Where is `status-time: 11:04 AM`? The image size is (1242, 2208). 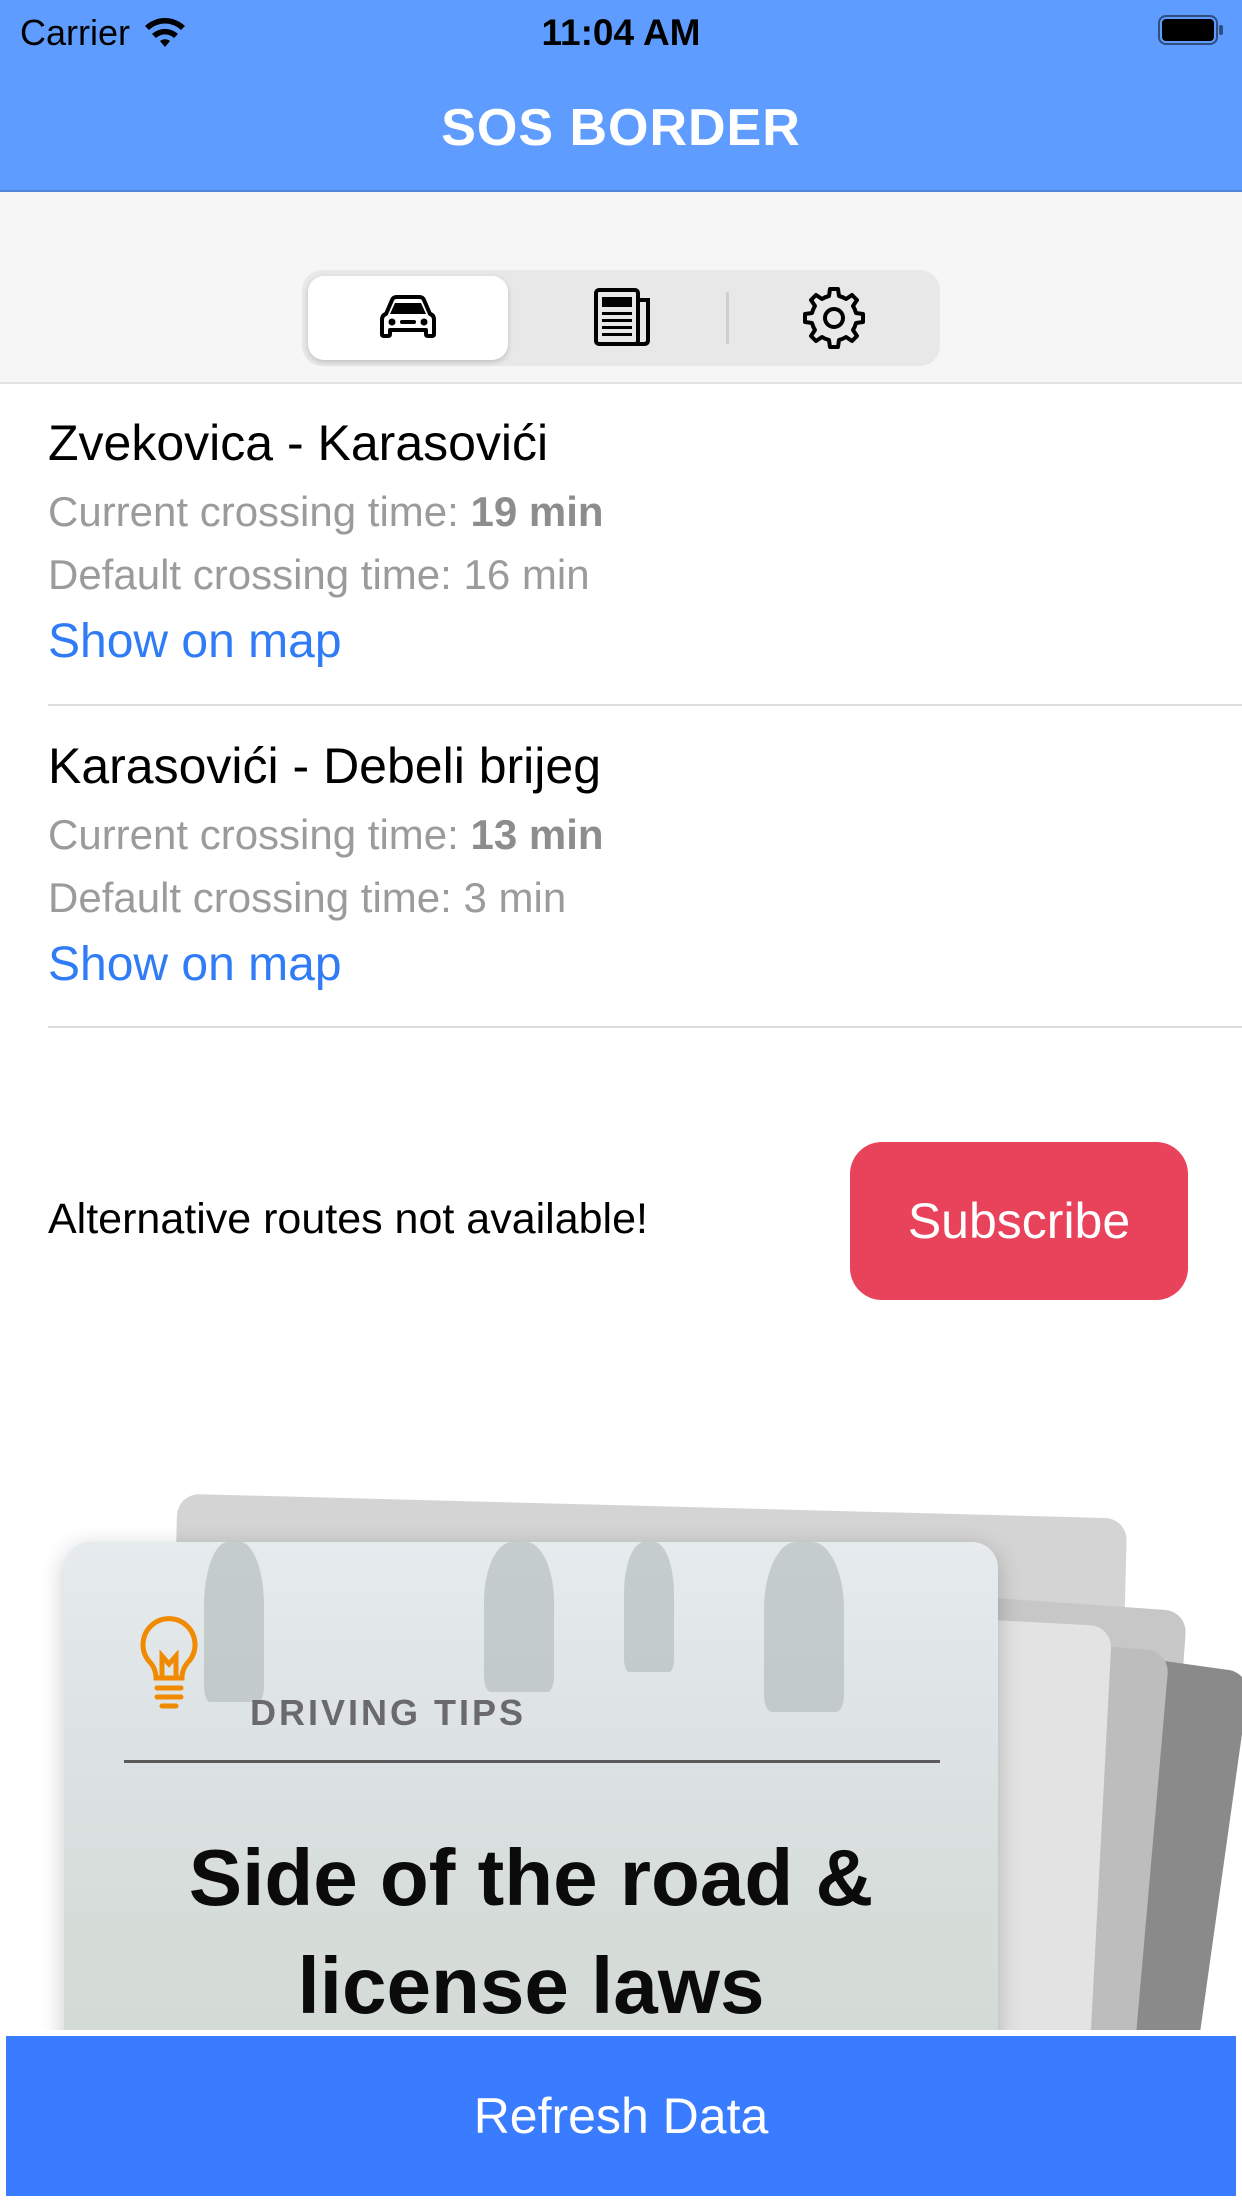
status-time: 11:04 AM is located at coordinates (621, 32).